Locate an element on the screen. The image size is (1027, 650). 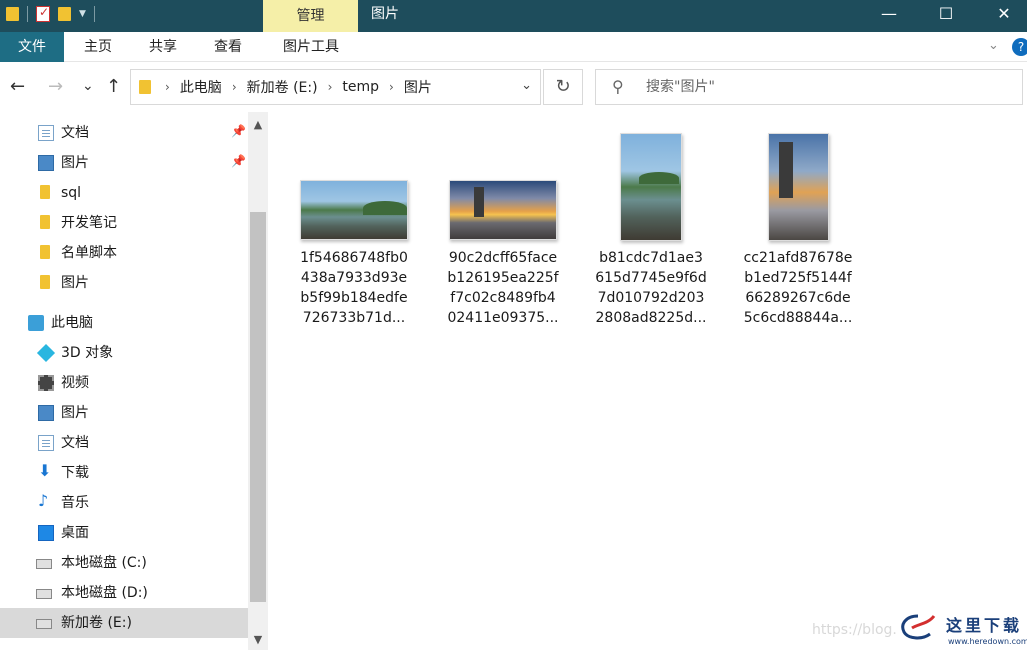
breadcrumb-this-pc: 此电脑 is located at coordinates (201, 87).